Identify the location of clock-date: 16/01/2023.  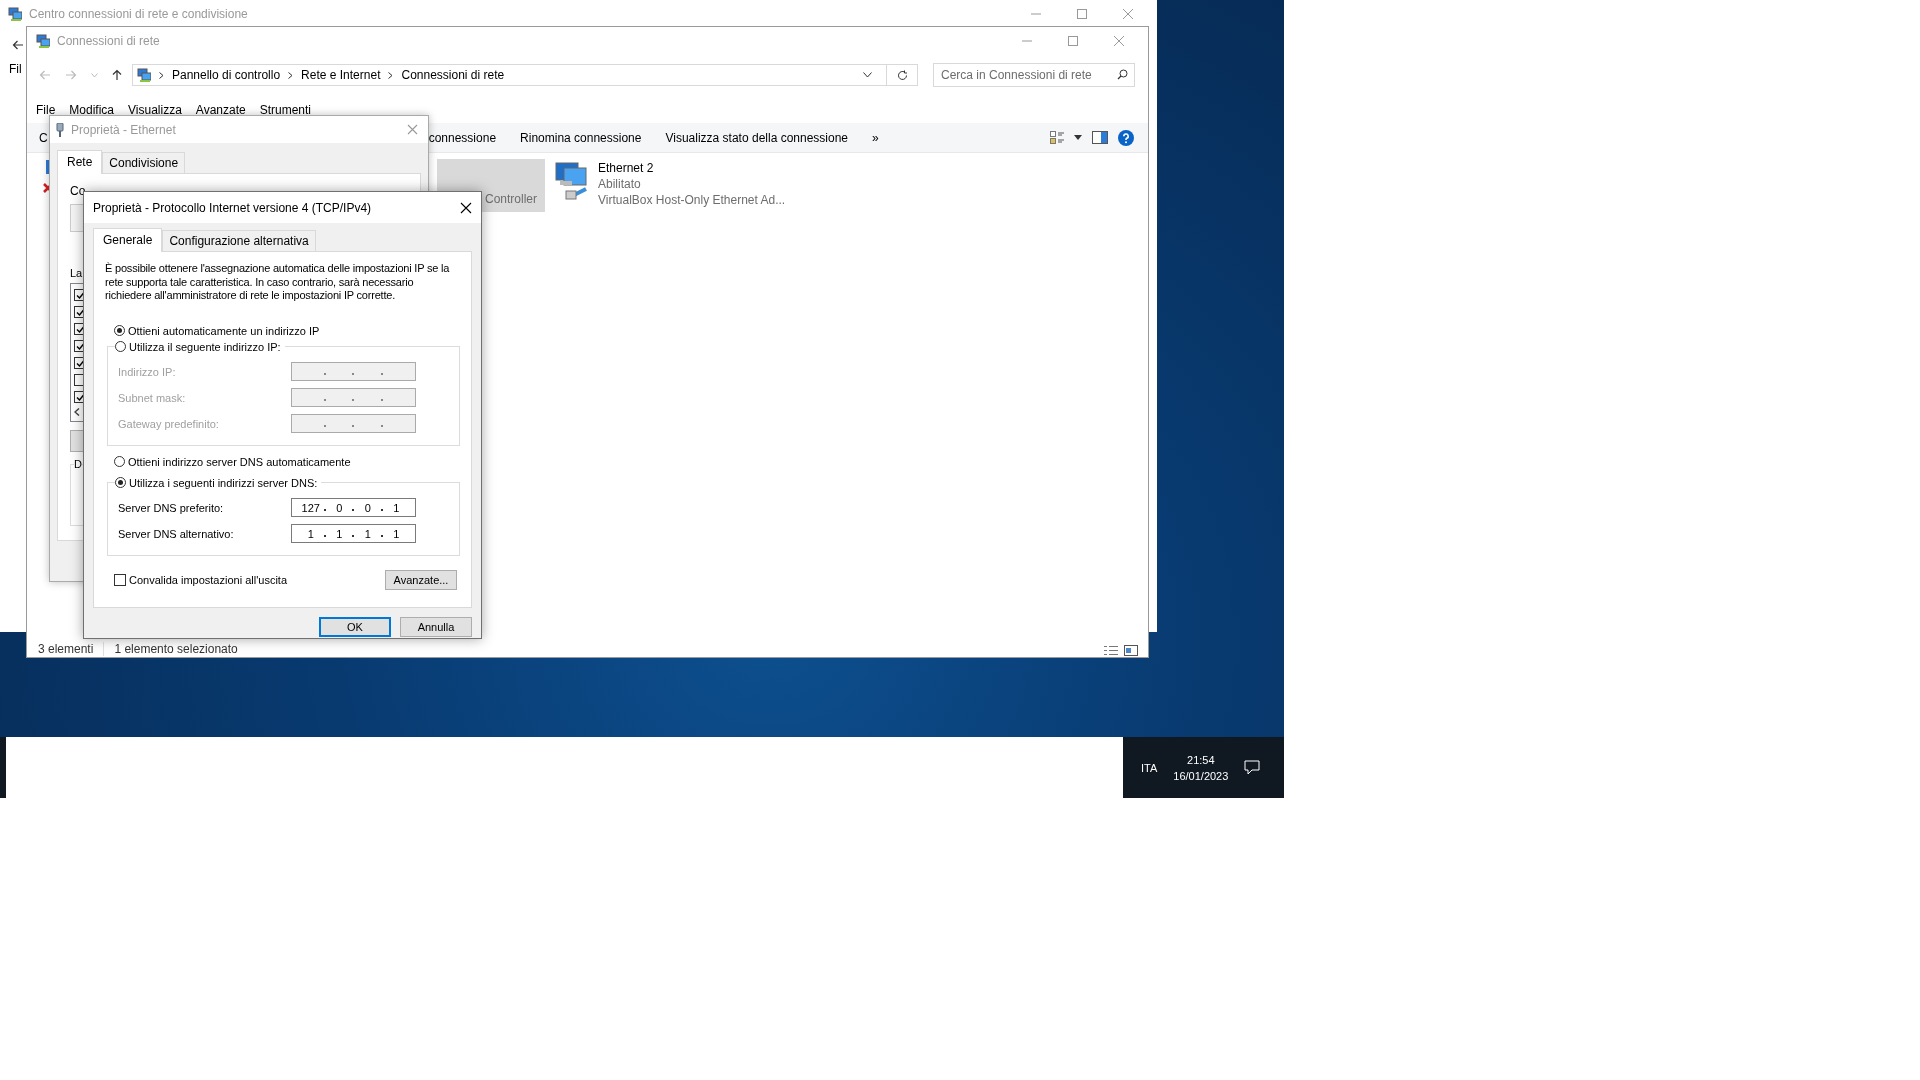
(1201, 775).